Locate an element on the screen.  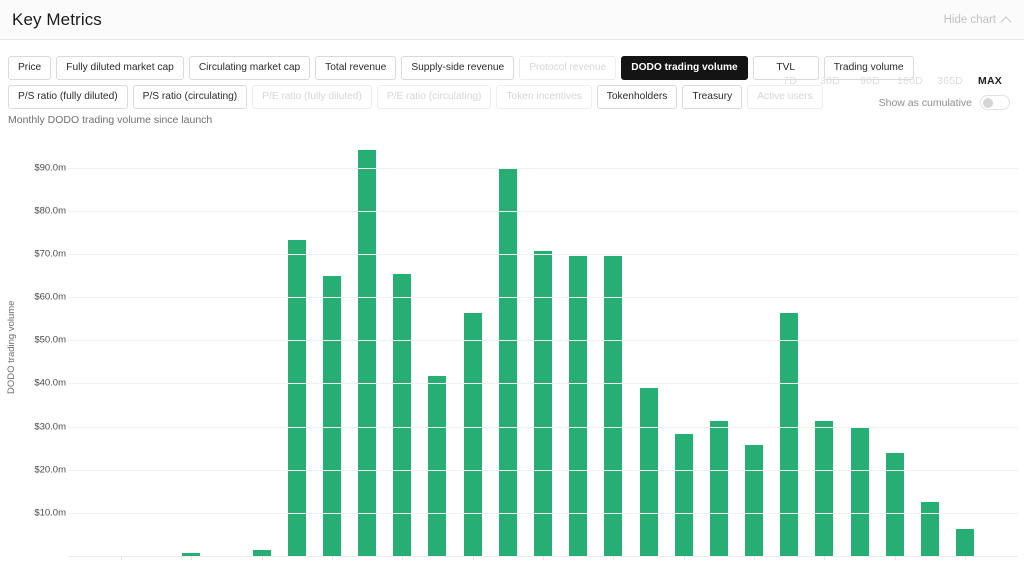
y-axis-tick-label: $70.0m is located at coordinates (50, 254).